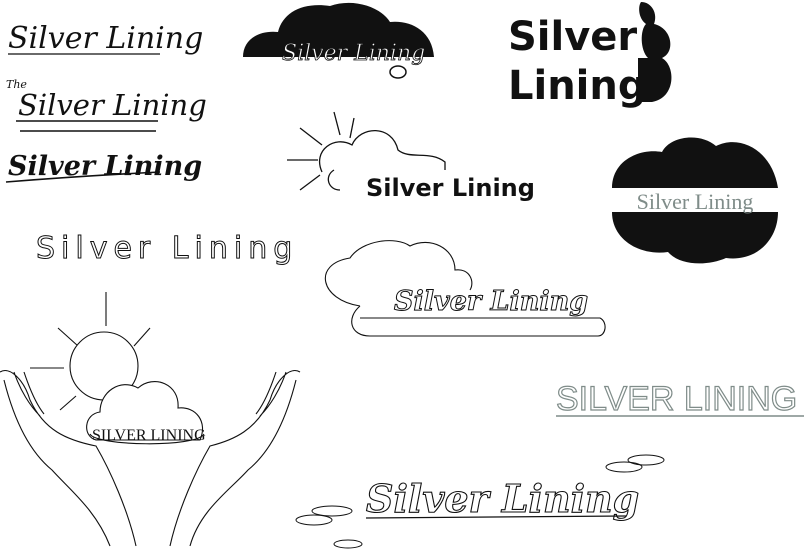  What do you see at coordinates (353, 53) in the screenshot?
I see `logo-cloud-dark-text: Silver Lining` at bounding box center [353, 53].